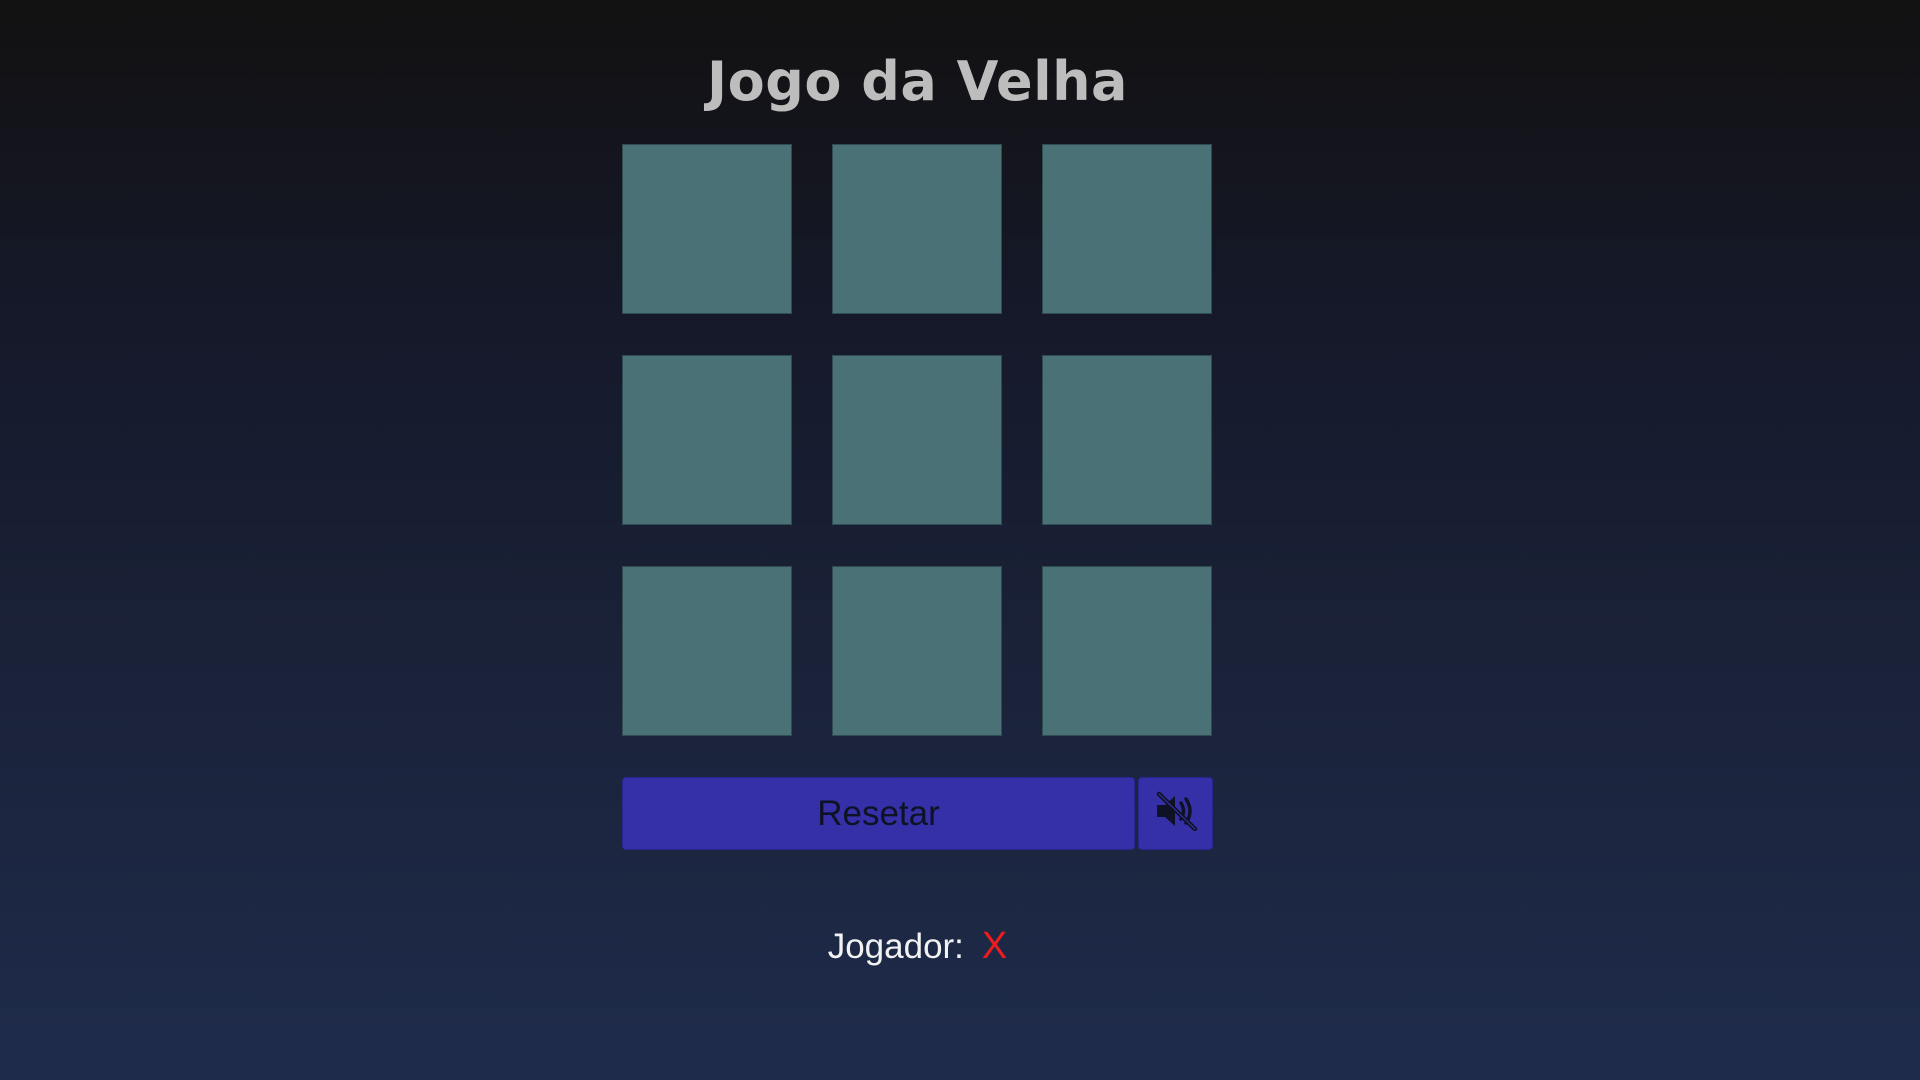  Describe the element at coordinates (895, 946) in the screenshot. I see `status-label: Jogador:` at that location.